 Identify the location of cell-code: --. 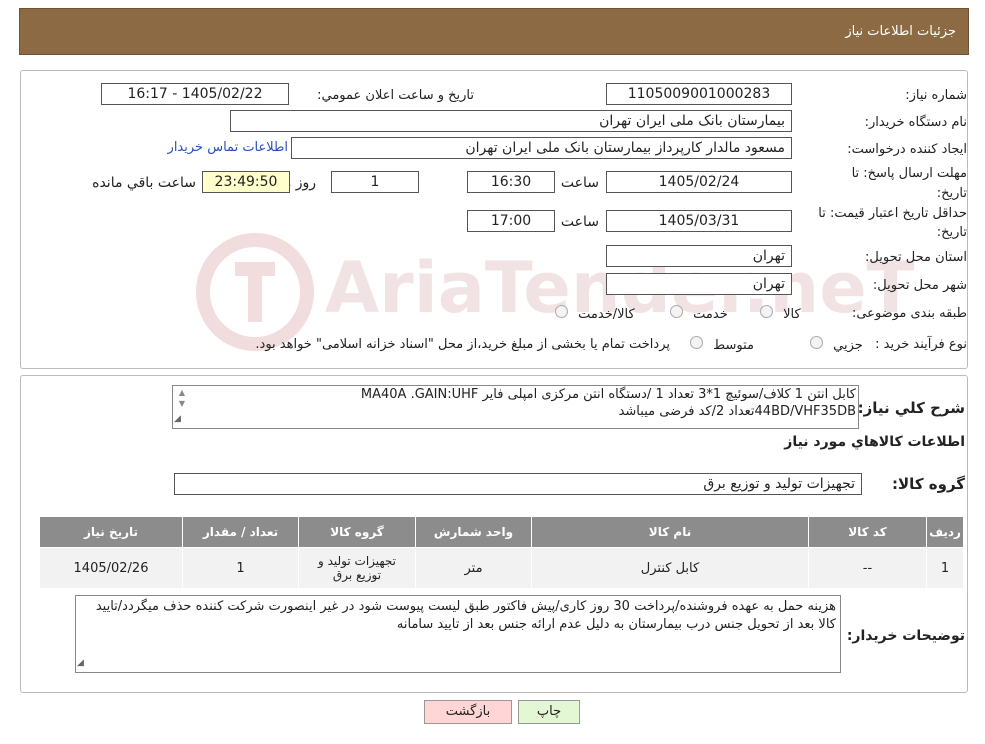
(867, 568).